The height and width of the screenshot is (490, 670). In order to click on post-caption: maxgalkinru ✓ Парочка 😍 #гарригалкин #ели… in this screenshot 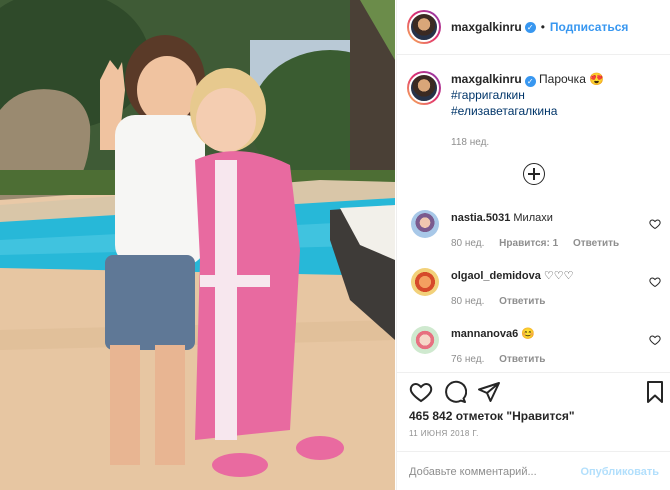, I will do `click(534, 111)`.